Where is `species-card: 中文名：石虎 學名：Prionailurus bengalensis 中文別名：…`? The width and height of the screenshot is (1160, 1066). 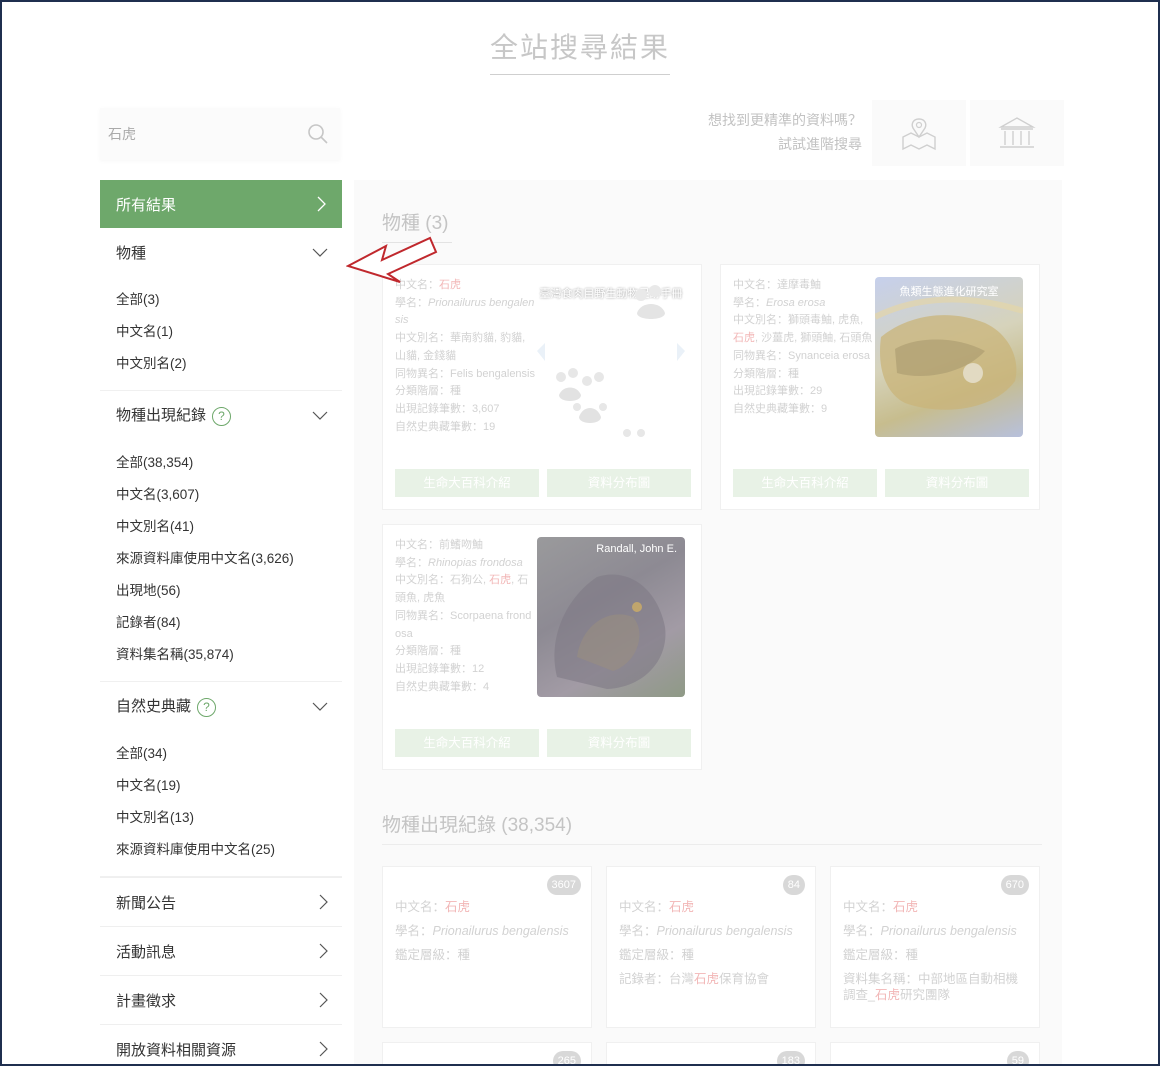 species-card: 中文名：石虎 學名：Prionailurus bengalensis 中文別名：… is located at coordinates (542, 387).